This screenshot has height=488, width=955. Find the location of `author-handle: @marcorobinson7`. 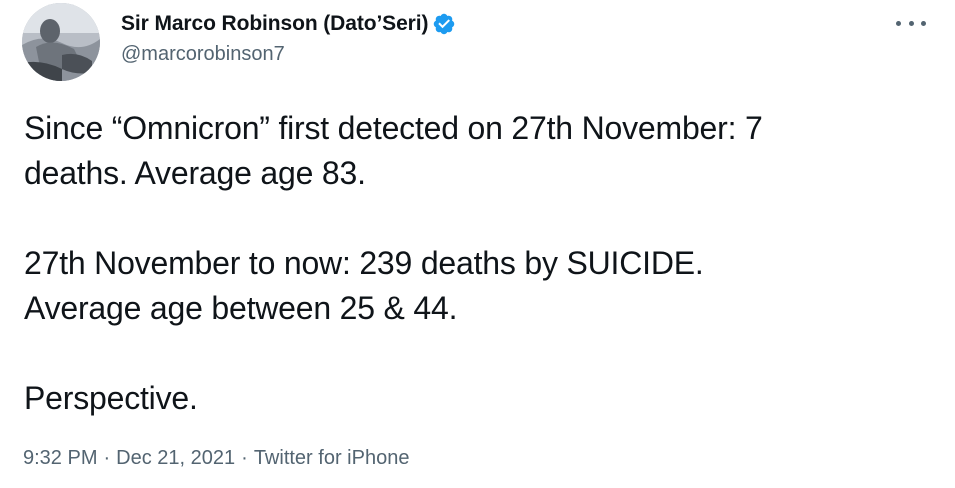

author-handle: @marcorobinson7 is located at coordinates (203, 54).